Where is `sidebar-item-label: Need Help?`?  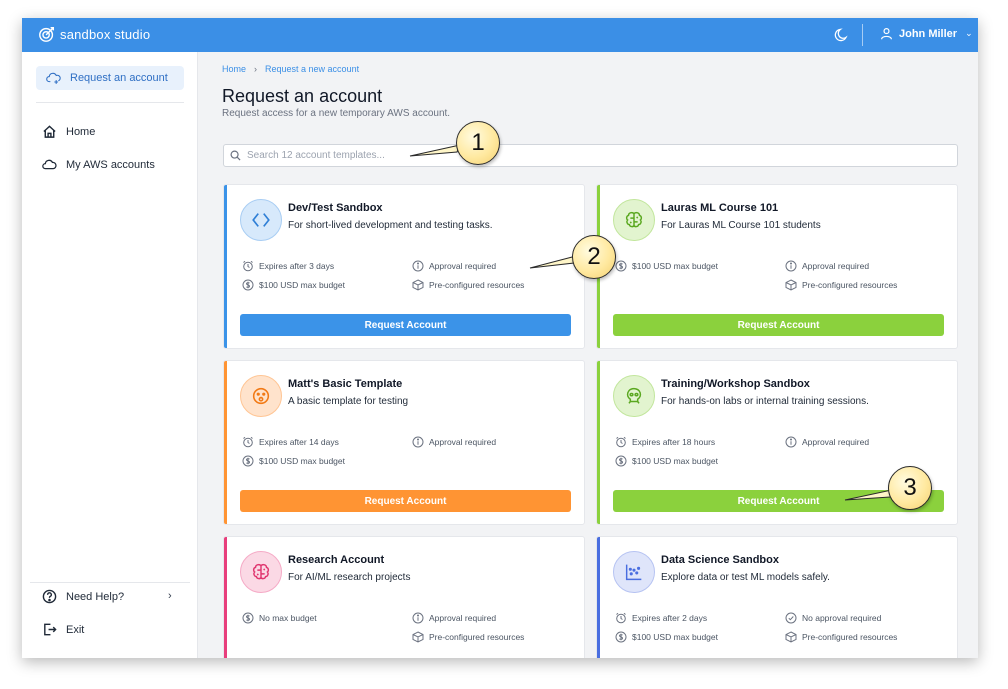 sidebar-item-label: Need Help? is located at coordinates (95, 596).